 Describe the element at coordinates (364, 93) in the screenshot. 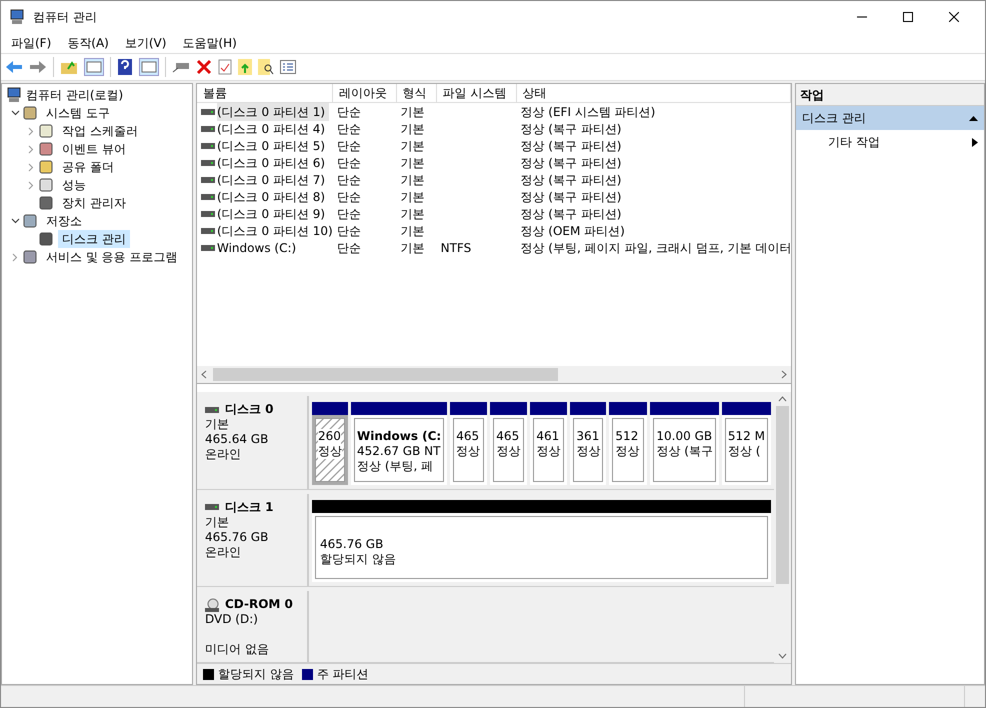

I see `column-header: 레이아웃` at that location.